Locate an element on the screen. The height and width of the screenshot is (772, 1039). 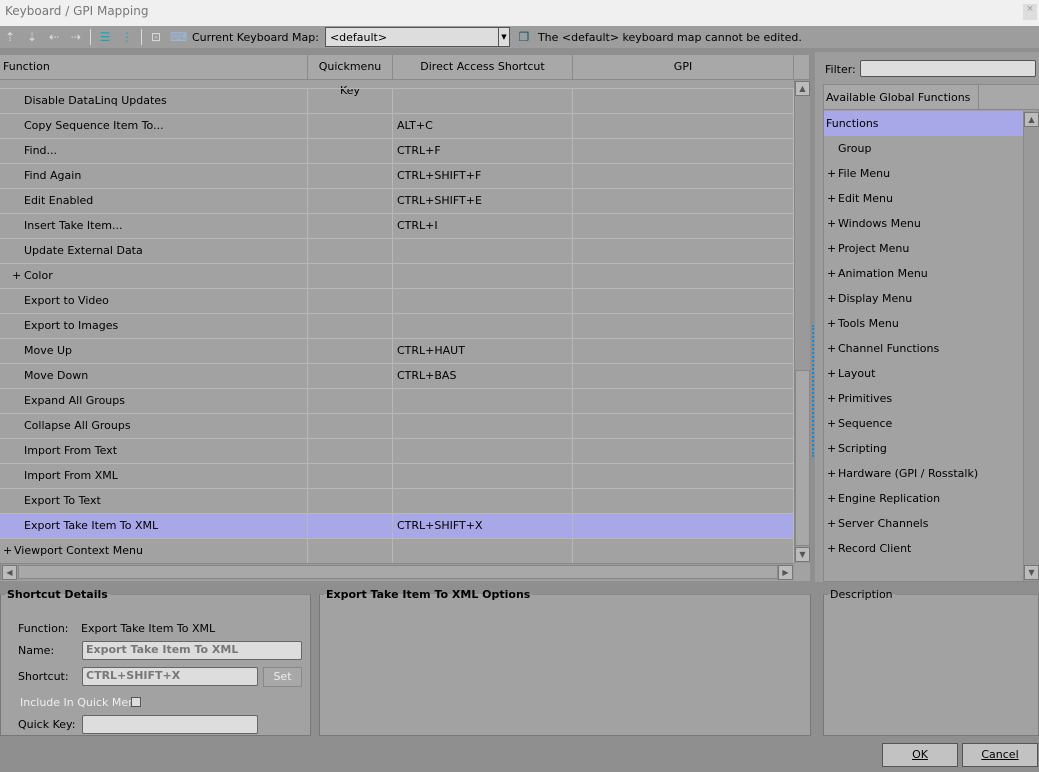
global-function-item: + Project Menu is located at coordinates (923, 248).